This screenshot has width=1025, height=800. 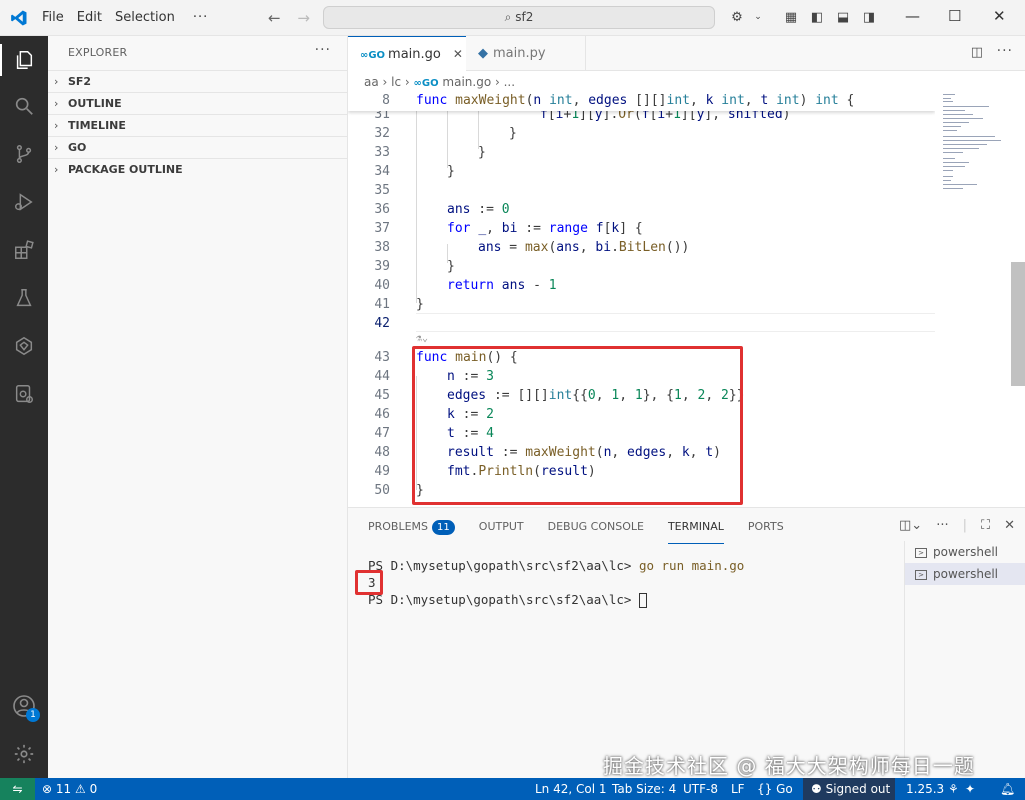 I want to click on extensions-icon, so click(x=24, y=250).